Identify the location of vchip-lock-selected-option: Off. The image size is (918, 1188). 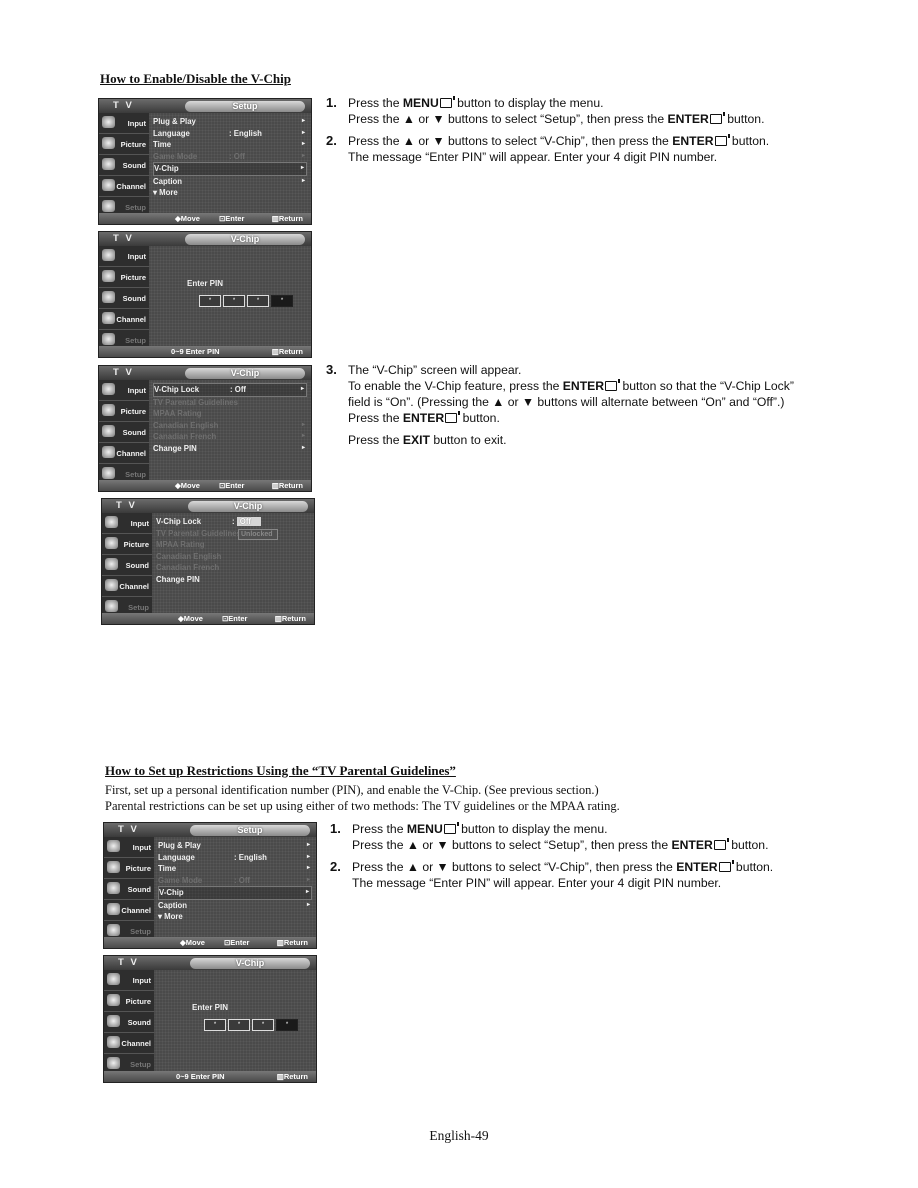
(249, 521).